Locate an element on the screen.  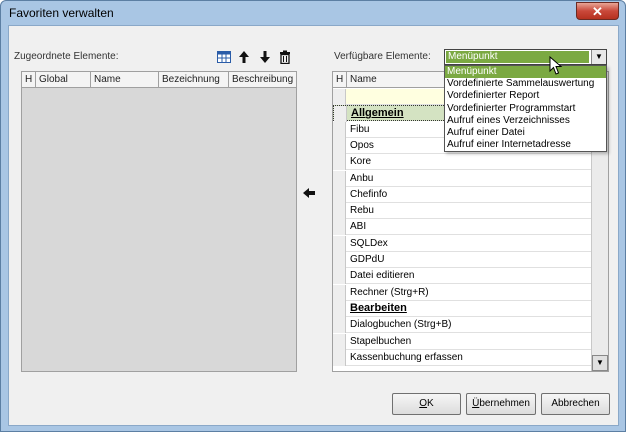
apply-button-label: bernehmen is located at coordinates (504, 403).